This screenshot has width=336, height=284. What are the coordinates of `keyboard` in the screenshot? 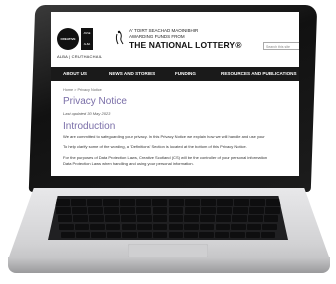 It's located at (168, 218).